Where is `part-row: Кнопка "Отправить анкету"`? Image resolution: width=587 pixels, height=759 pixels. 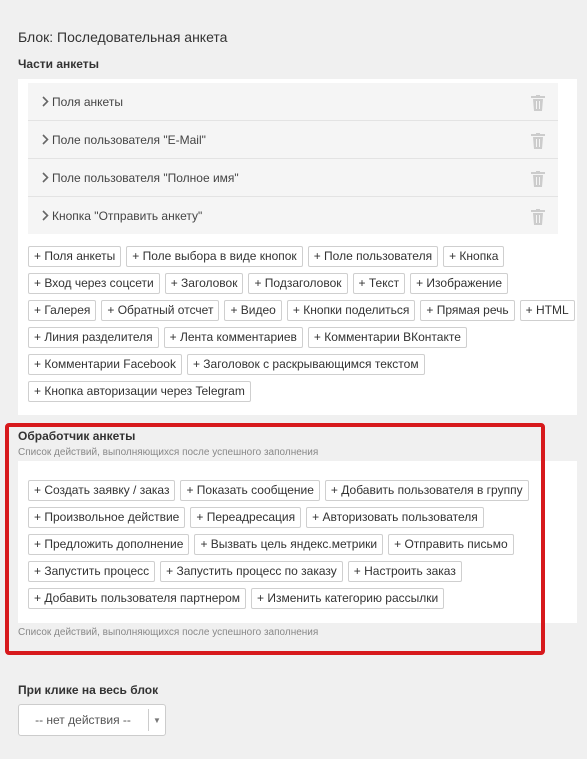 part-row: Кнопка "Отправить анкету" is located at coordinates (293, 215).